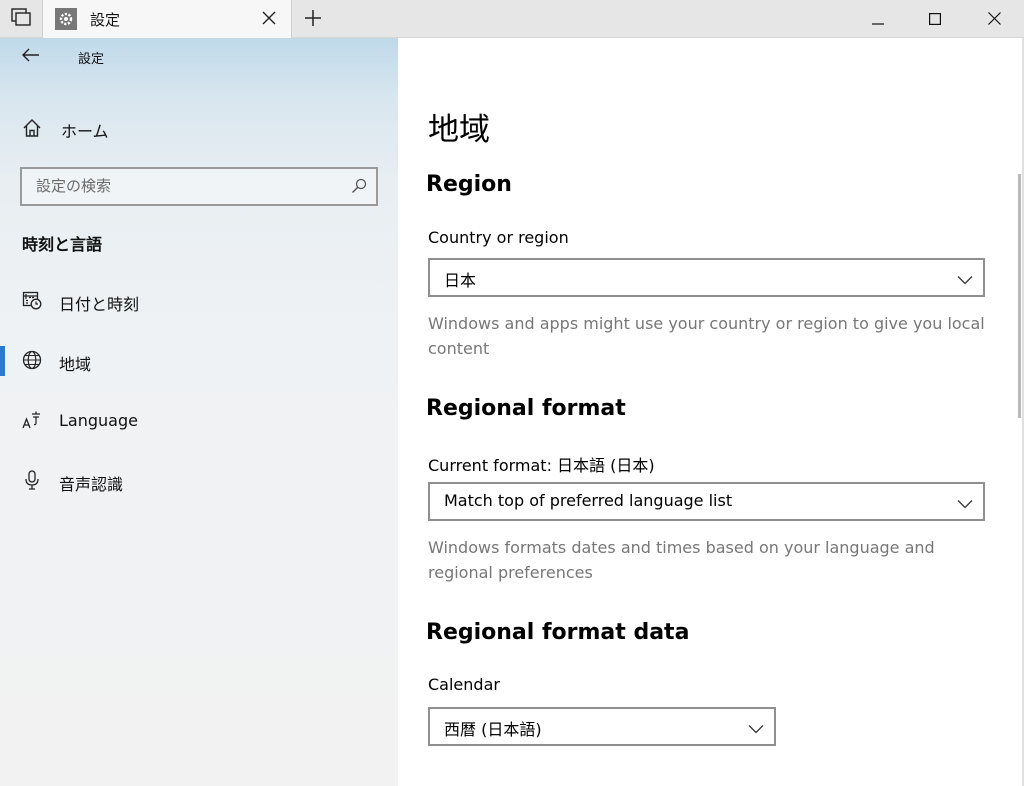  I want to click on settings-tab: 設定, so click(167, 19).